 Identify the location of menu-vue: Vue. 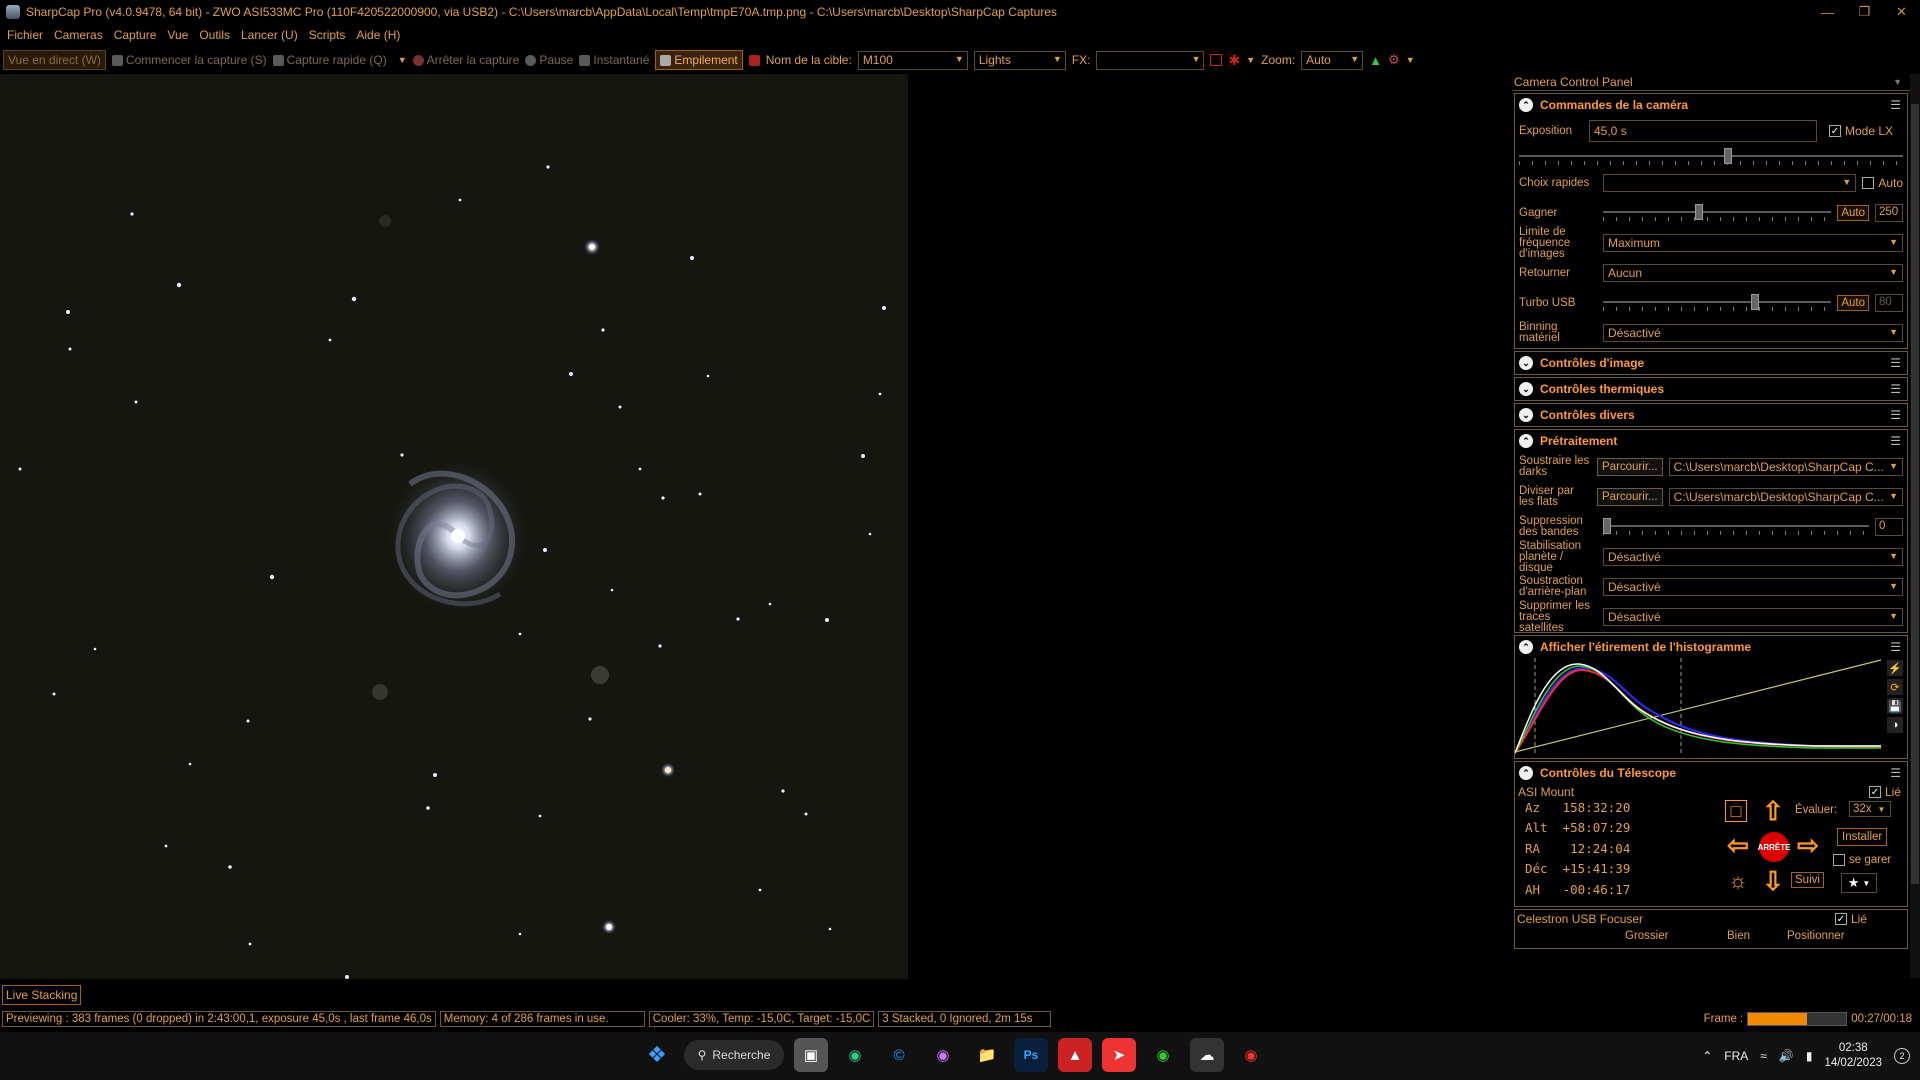
(177, 35).